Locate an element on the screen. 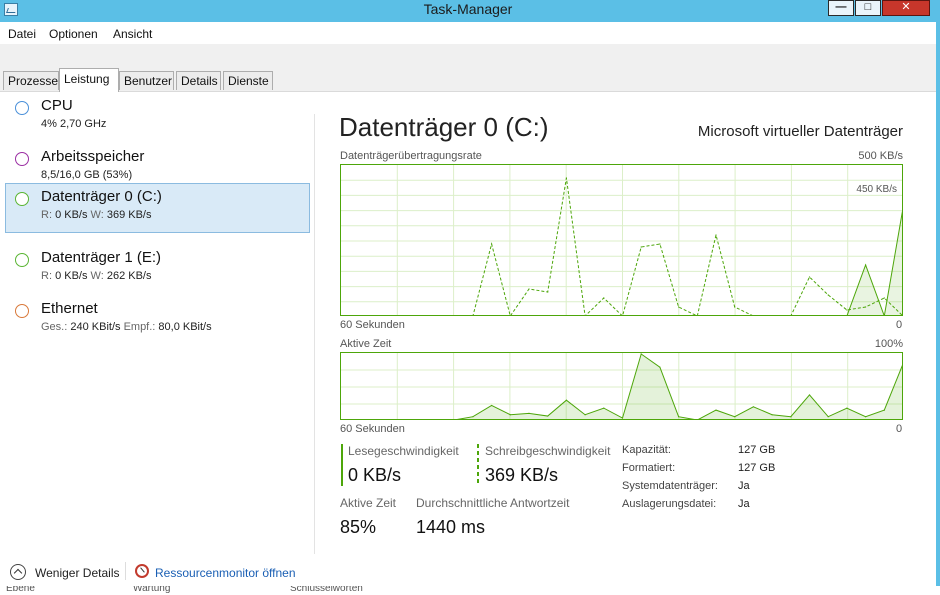 Image resolution: width=940 pixels, height=595 pixels. tab-leistung: Leistung is located at coordinates (89, 80).